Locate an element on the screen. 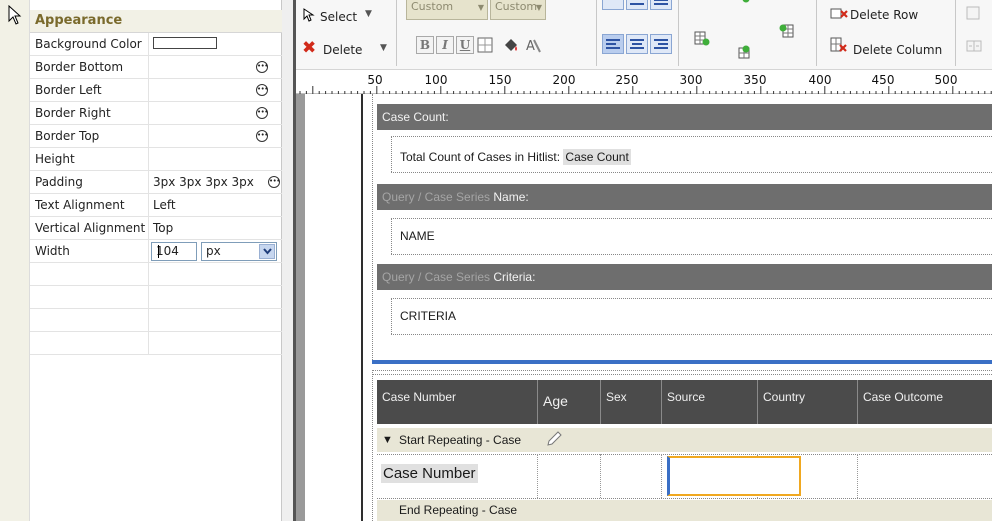 This screenshot has width=992, height=521. property-value: 3px 3px 3px 3px ••• is located at coordinates (215, 182).